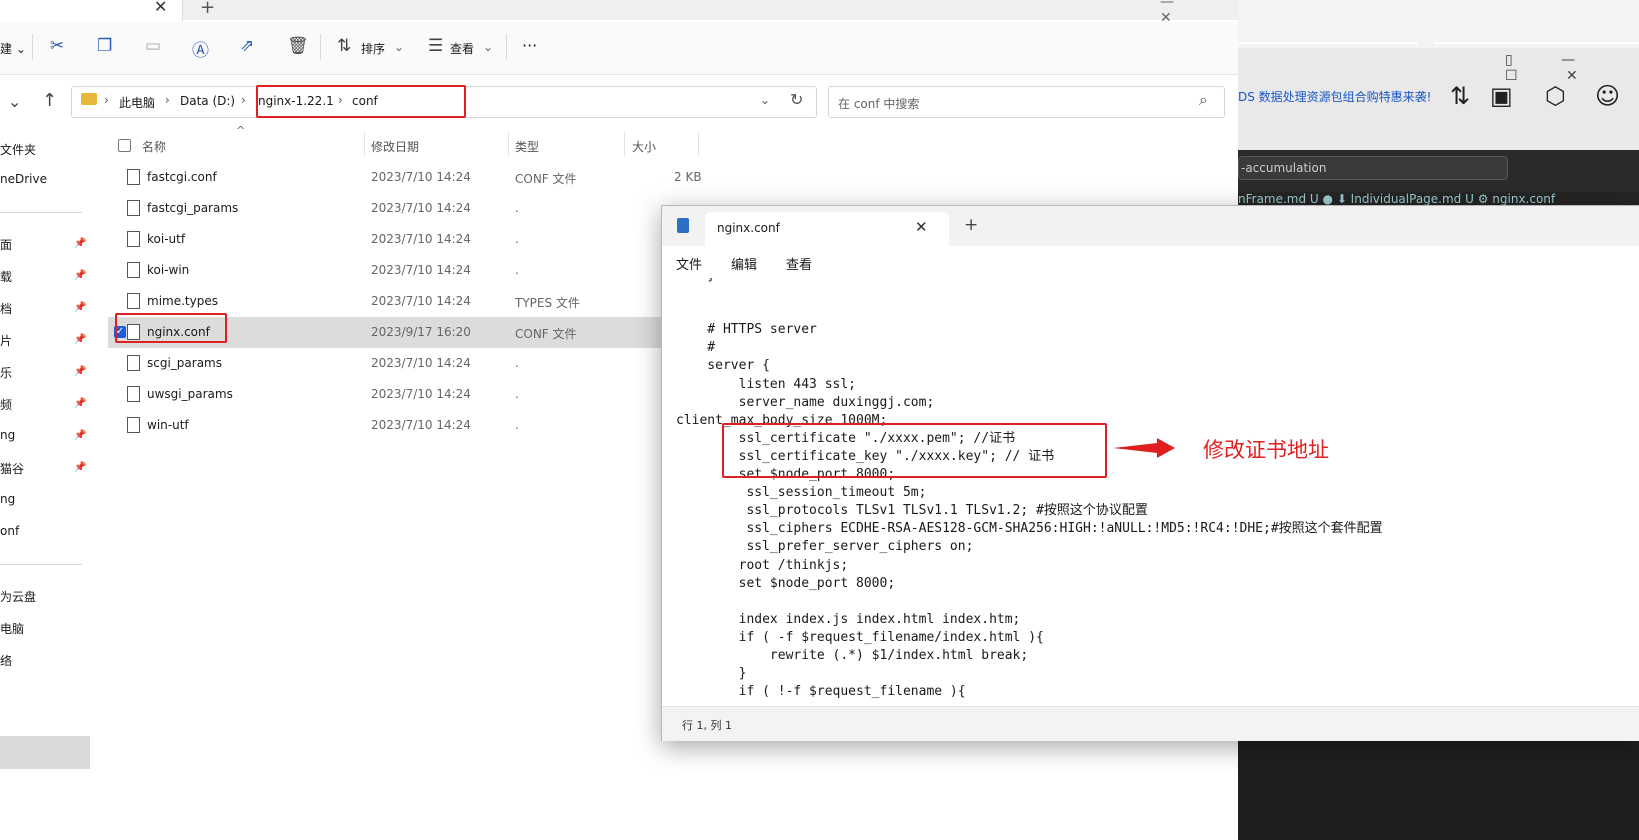  Describe the element at coordinates (1334, 96) in the screenshot. I see `background-promo-text: DS 数据处理资源包组合购特惠来袭!` at that location.